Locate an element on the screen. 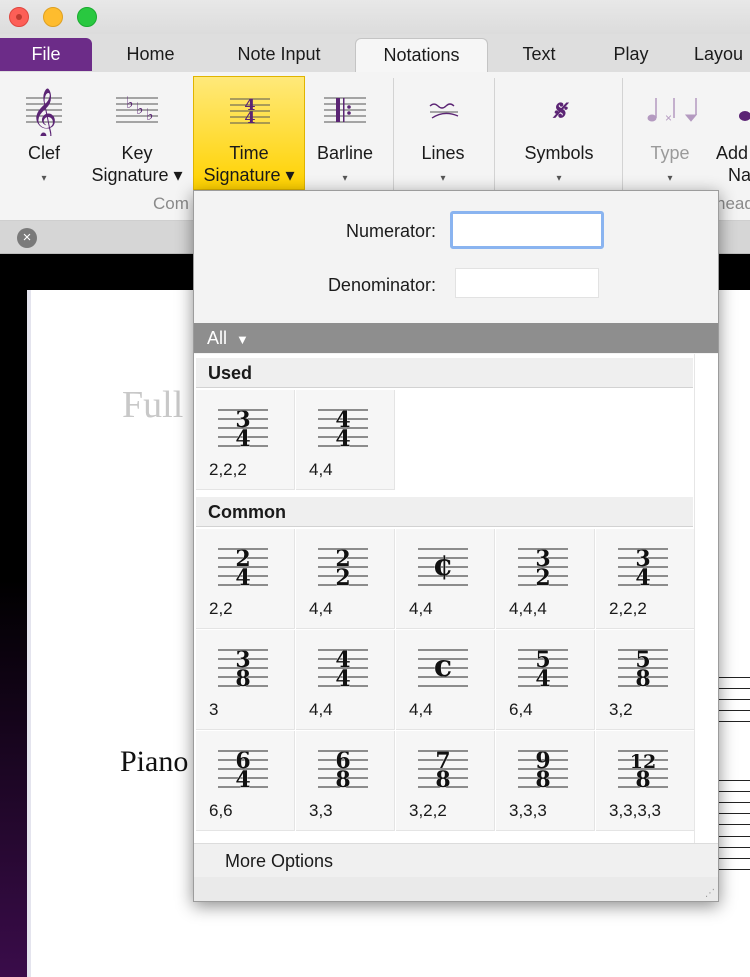  window-minimize-button is located at coordinates (53, 17).